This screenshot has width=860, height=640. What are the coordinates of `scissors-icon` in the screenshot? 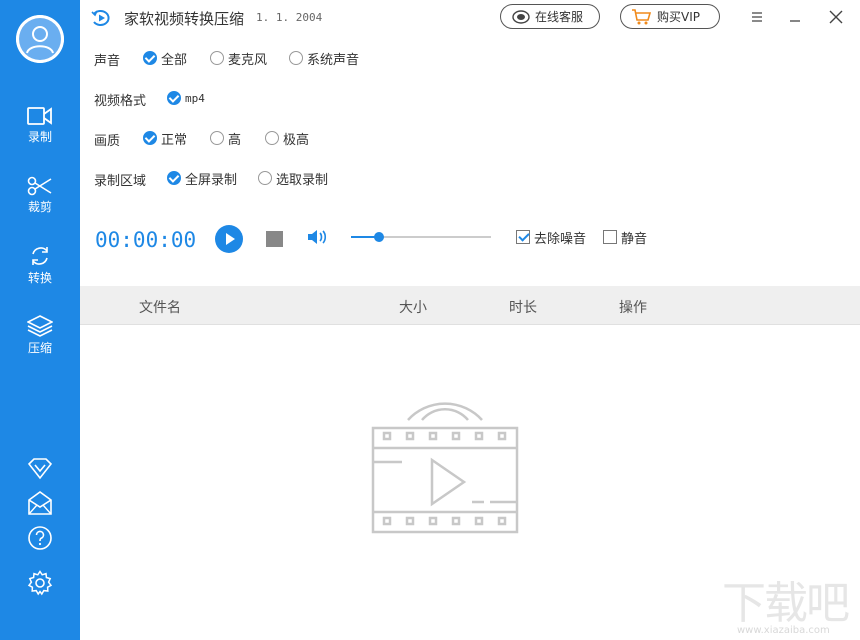 It's located at (39, 186).